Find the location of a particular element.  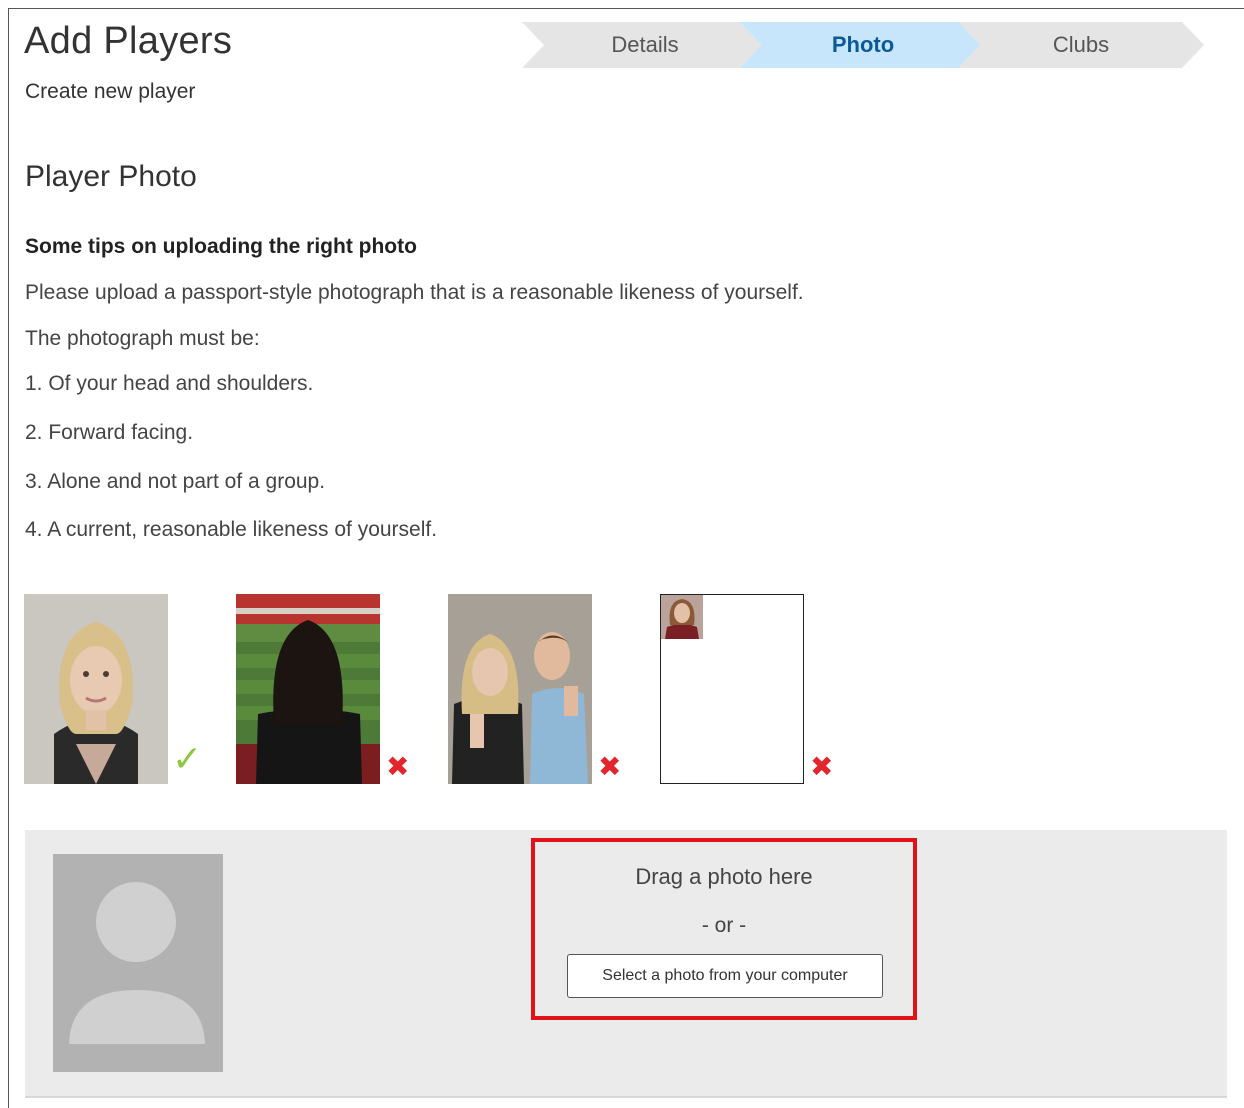

portrait-image is located at coordinates (96, 689).